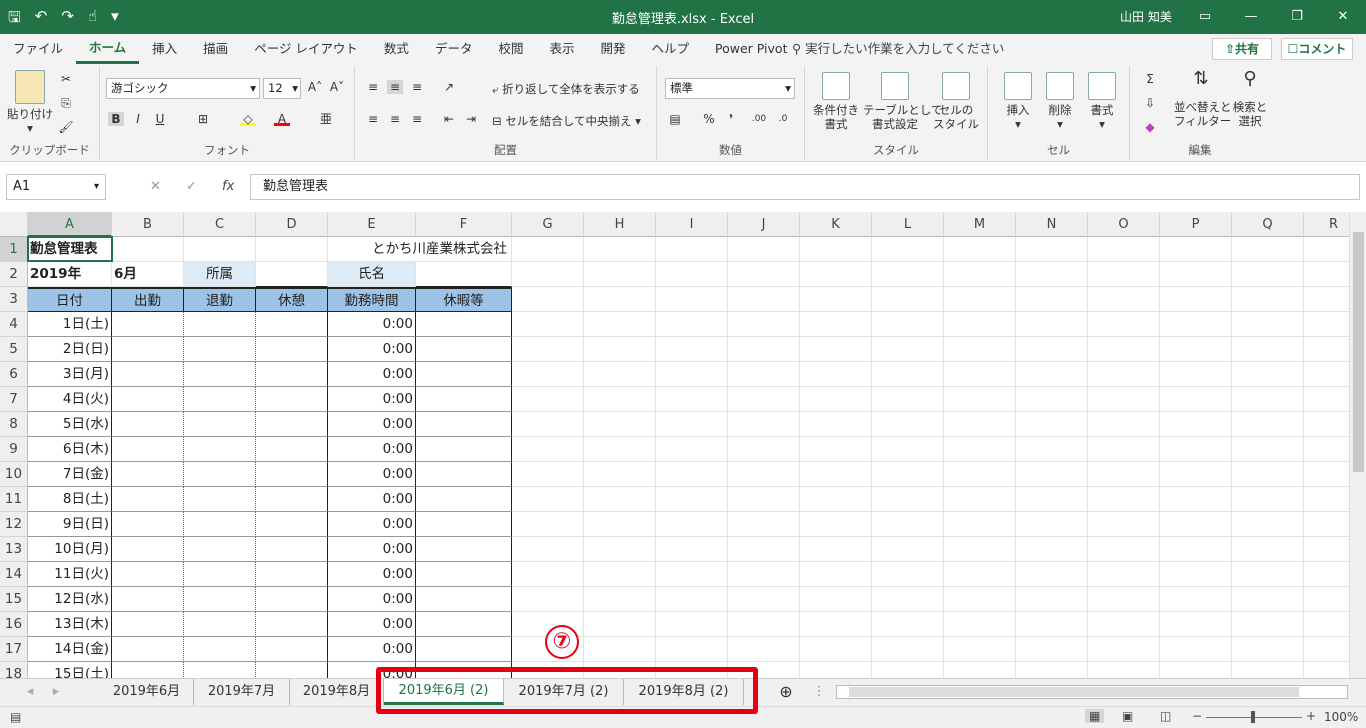 Image resolution: width=1366 pixels, height=728 pixels. I want to click on cell-styles-button: セルの スタイル, so click(956, 101).